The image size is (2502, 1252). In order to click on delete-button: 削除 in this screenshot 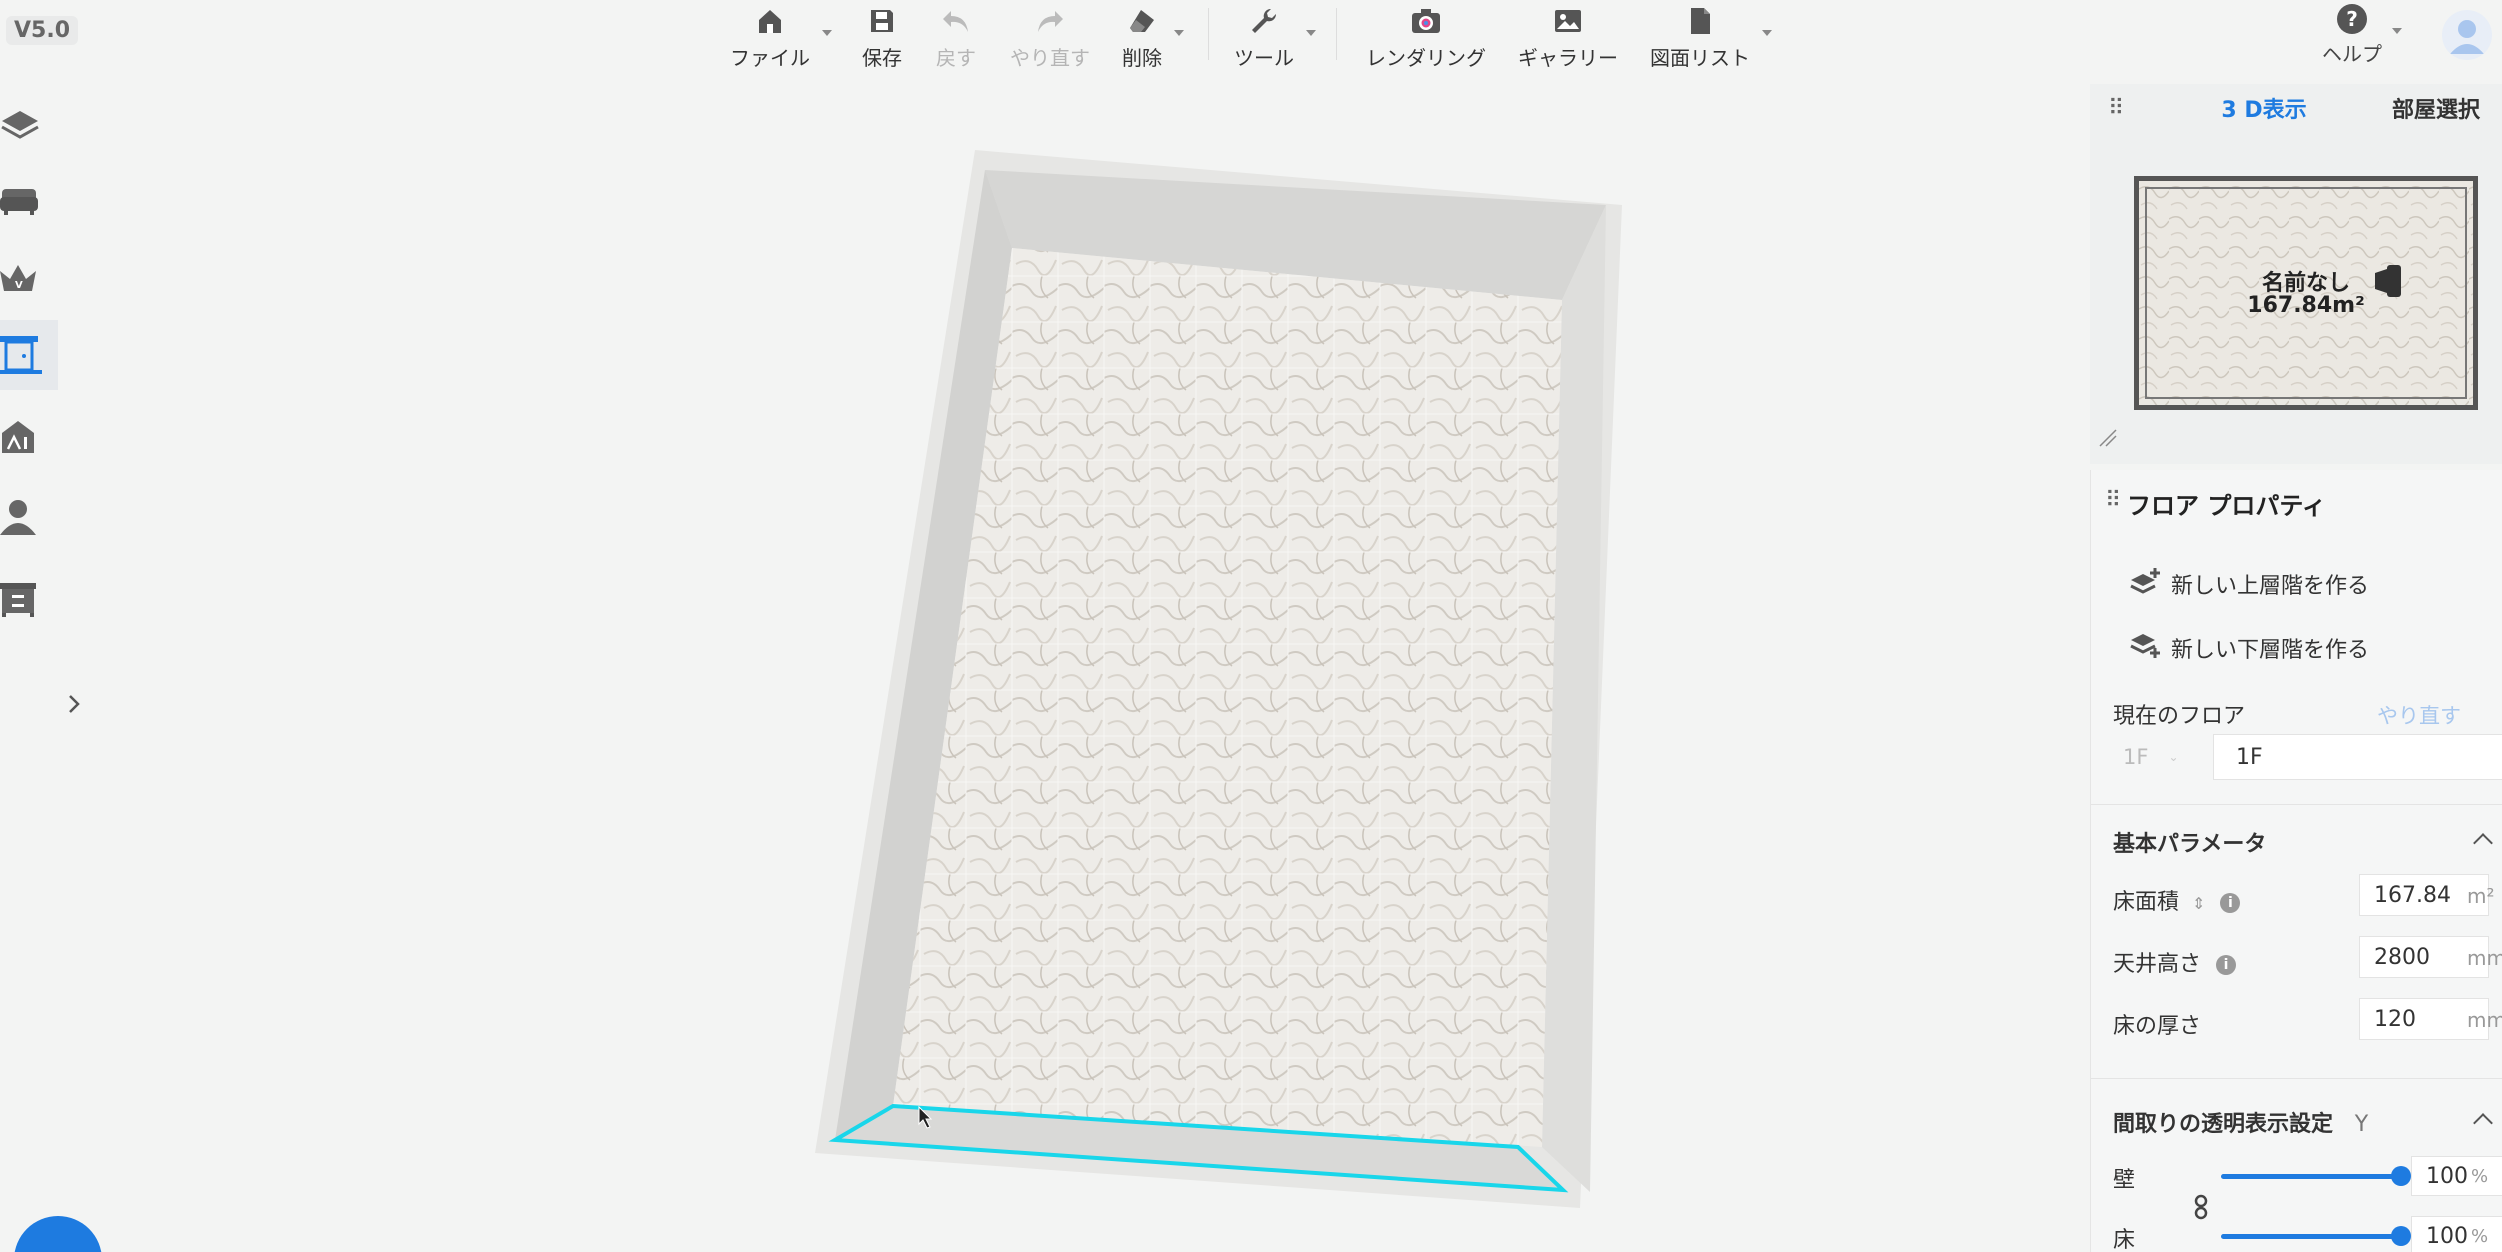, I will do `click(1153, 37)`.